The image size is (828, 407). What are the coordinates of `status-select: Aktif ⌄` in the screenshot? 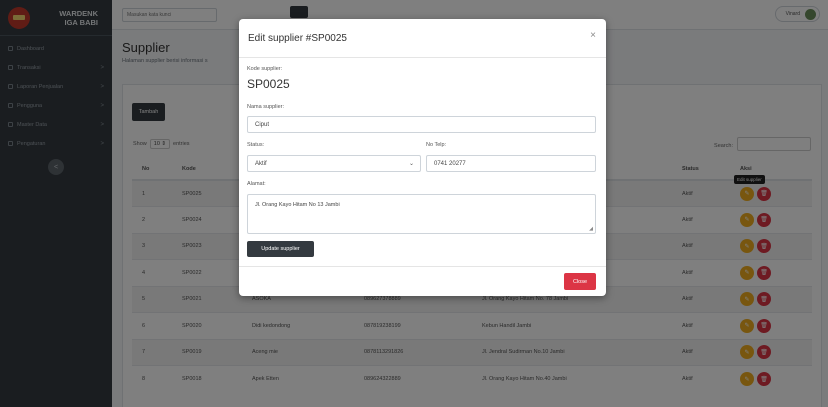 It's located at (334, 163).